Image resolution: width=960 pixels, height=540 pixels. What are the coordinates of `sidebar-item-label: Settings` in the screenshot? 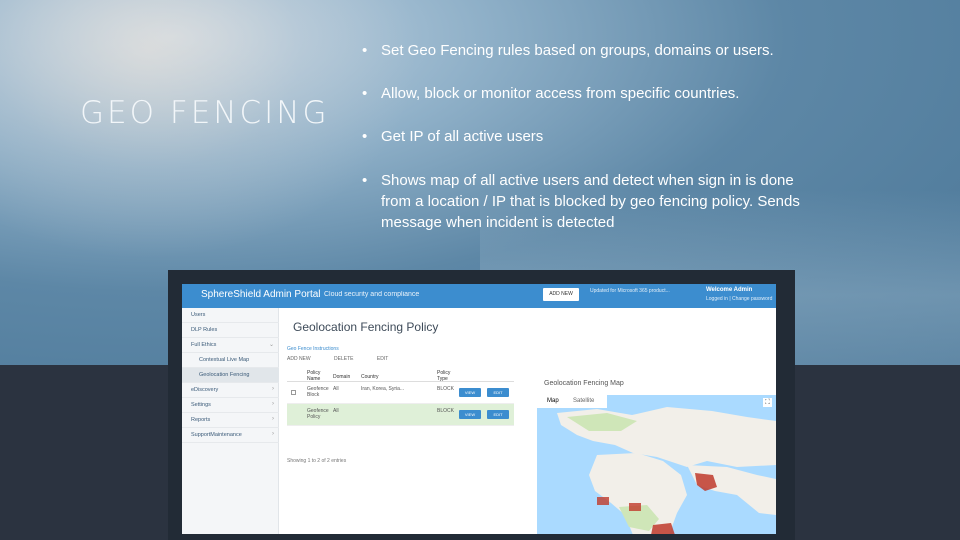 It's located at (201, 405).